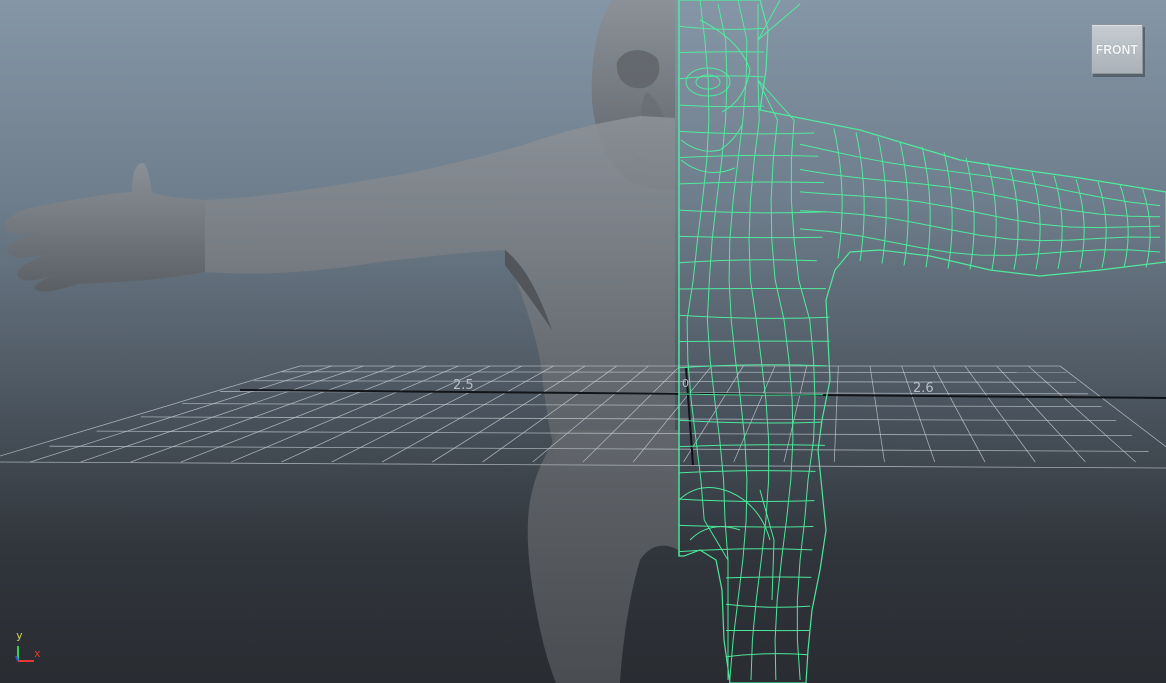 Image resolution: width=1166 pixels, height=683 pixels. I want to click on view-cube-label: FRONT, so click(1117, 49).